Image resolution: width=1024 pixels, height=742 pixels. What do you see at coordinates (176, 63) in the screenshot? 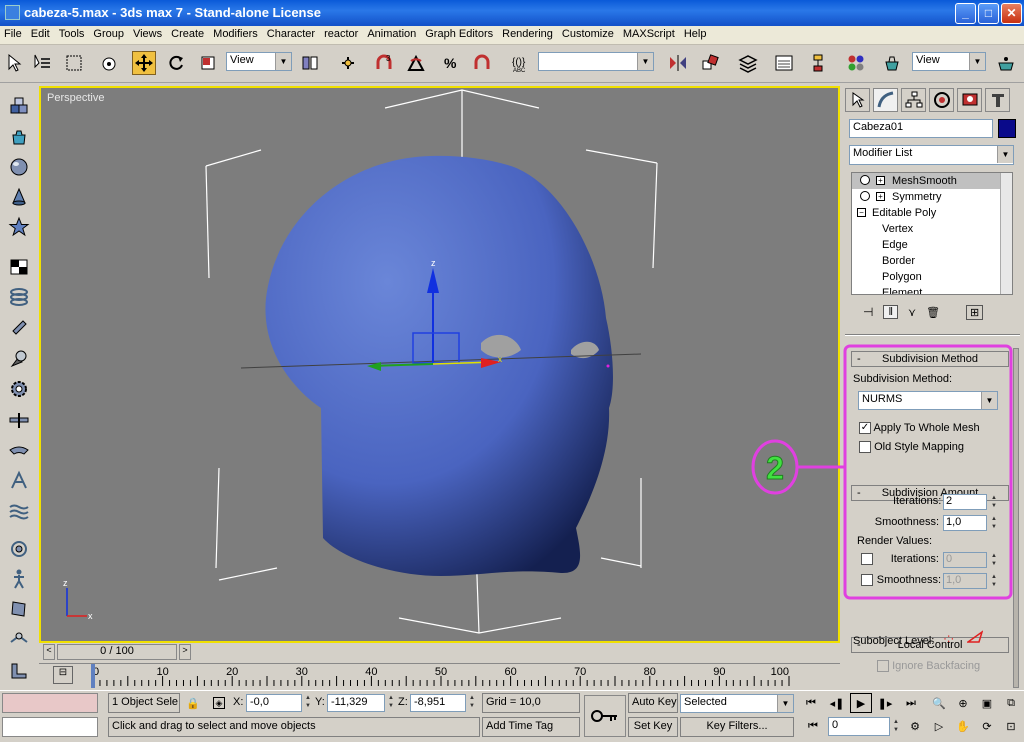
I see `rotate-icon` at bounding box center [176, 63].